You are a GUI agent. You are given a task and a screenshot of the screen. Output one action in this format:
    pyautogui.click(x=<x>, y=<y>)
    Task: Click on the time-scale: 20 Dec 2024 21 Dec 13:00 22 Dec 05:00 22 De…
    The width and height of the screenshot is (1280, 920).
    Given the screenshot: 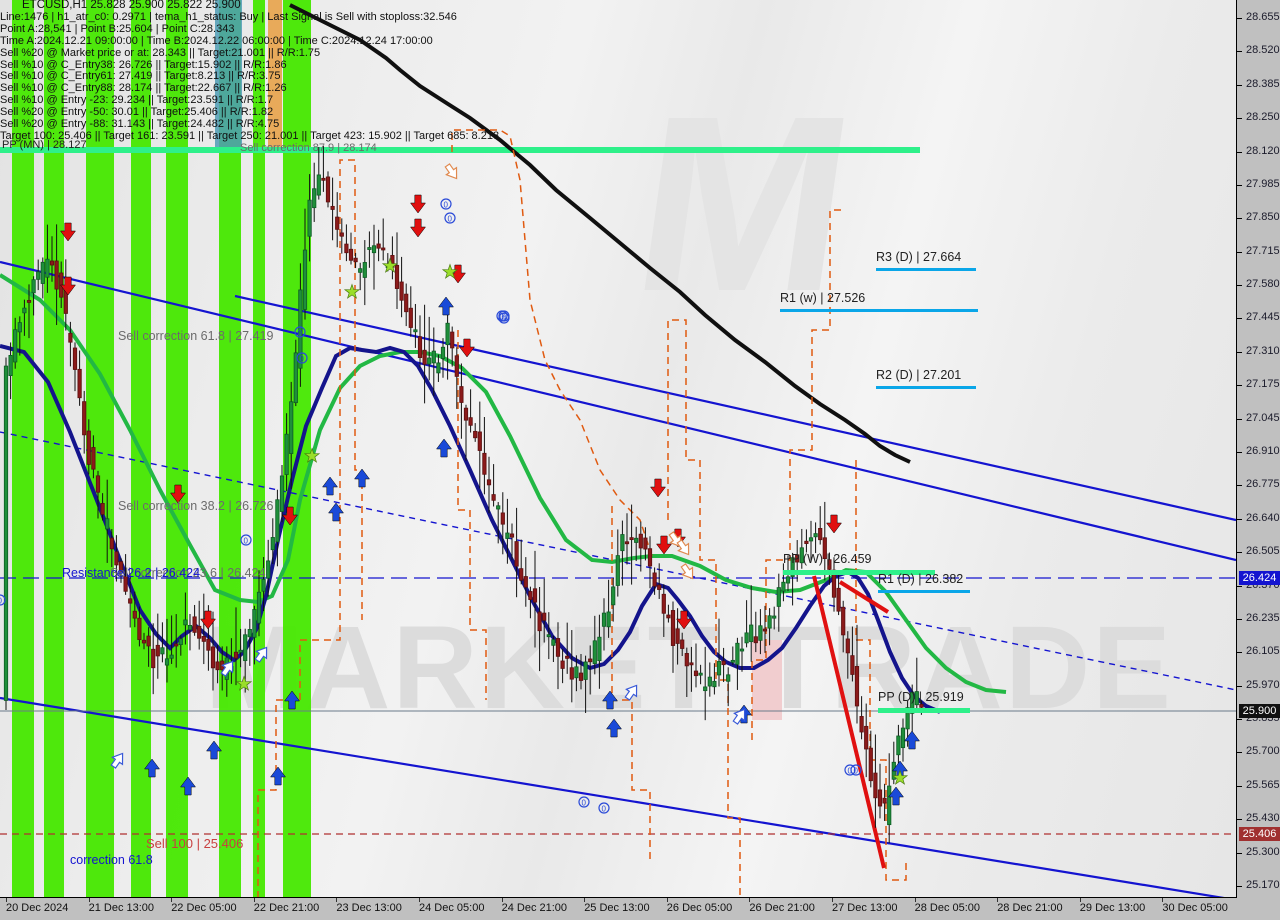 What is the action you would take?
    pyautogui.click(x=640, y=909)
    